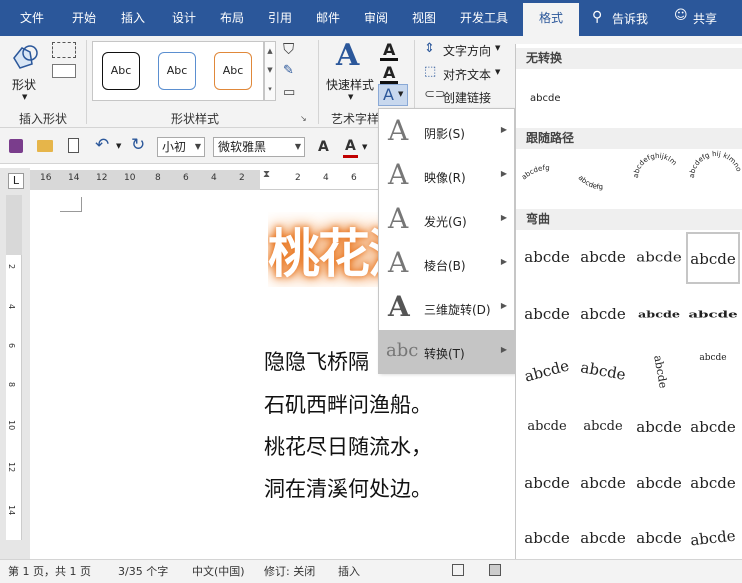 This screenshot has width=742, height=583. I want to click on undo-icon: ↶, so click(102, 145).